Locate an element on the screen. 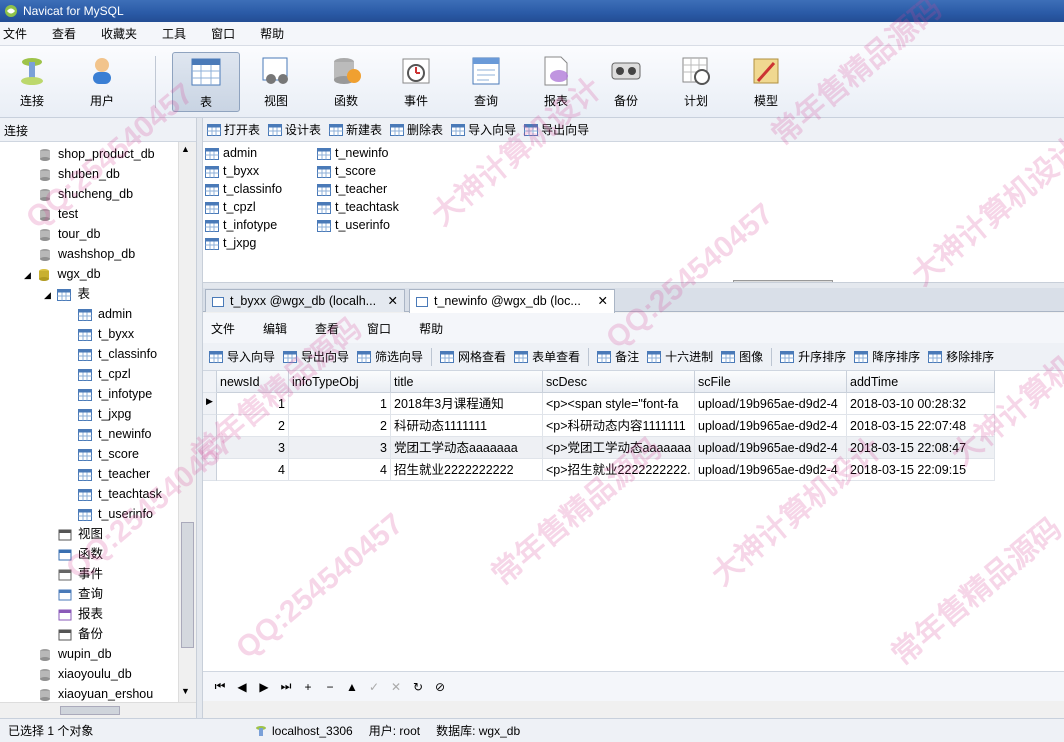  tree-table-item: t_score is located at coordinates (108, 454).